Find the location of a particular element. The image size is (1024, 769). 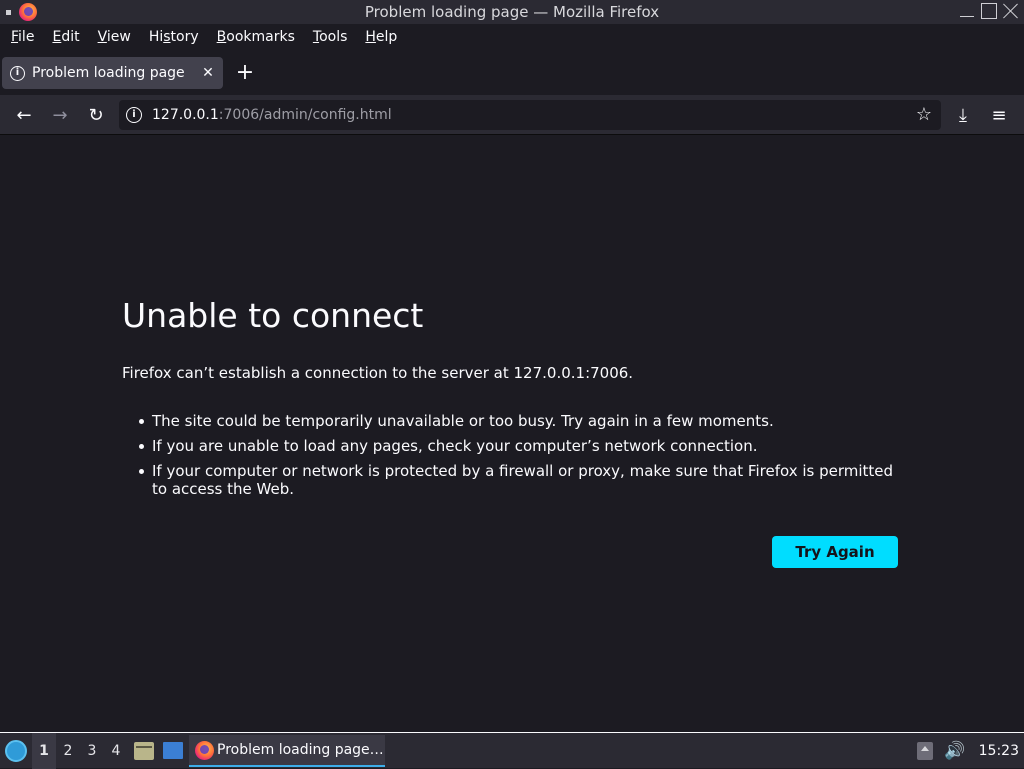

menu-file-label: ile is located at coordinates (26, 37).